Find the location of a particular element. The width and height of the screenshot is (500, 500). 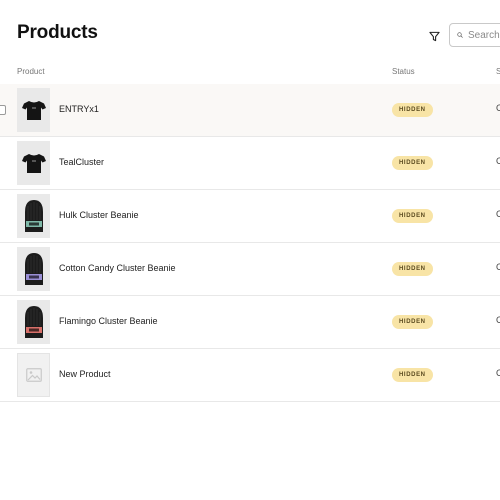

search-box is located at coordinates (474, 35).